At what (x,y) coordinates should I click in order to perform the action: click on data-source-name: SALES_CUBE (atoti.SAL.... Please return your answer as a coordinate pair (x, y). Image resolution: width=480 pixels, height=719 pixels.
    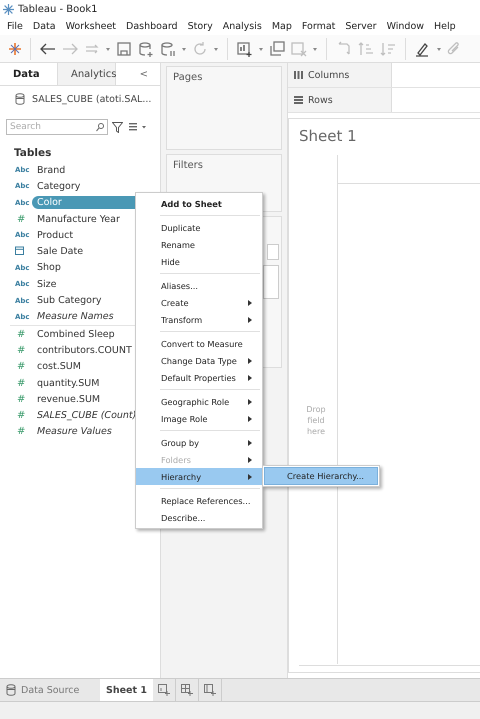
    Looking at the image, I should click on (92, 99).